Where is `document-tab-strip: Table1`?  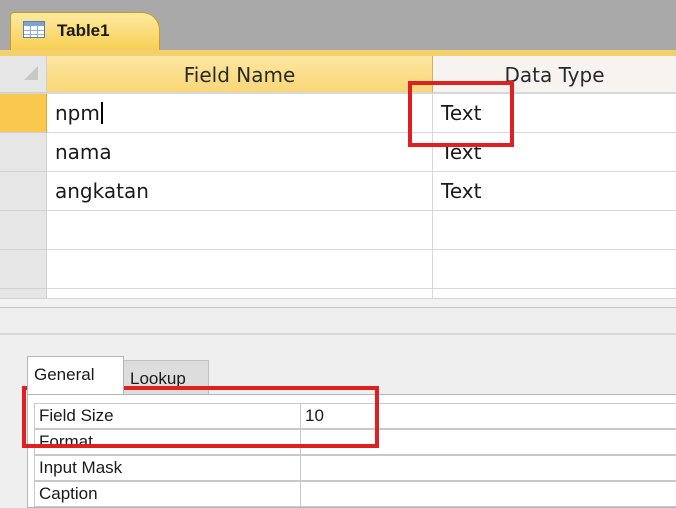
document-tab-strip: Table1 is located at coordinates (338, 25).